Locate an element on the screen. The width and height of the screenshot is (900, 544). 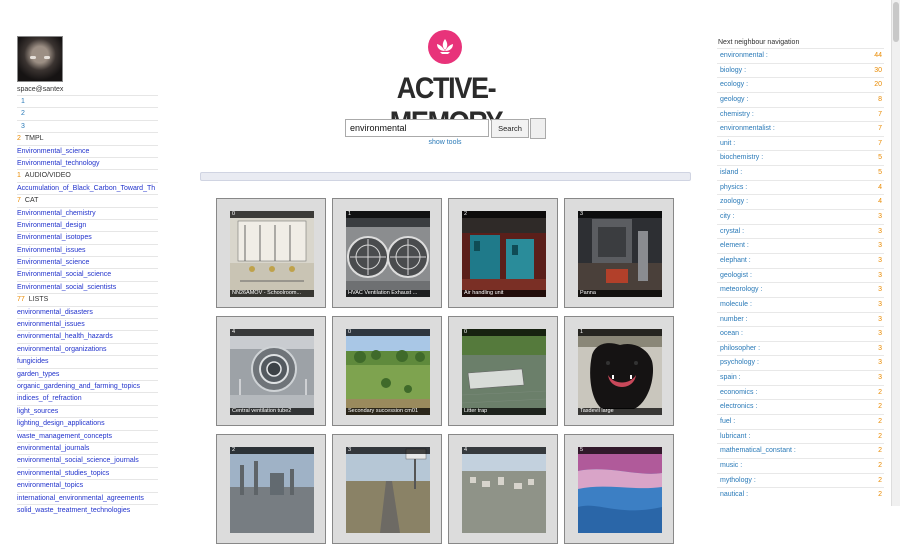
list-item-link: garden_types is located at coordinates (38, 374).